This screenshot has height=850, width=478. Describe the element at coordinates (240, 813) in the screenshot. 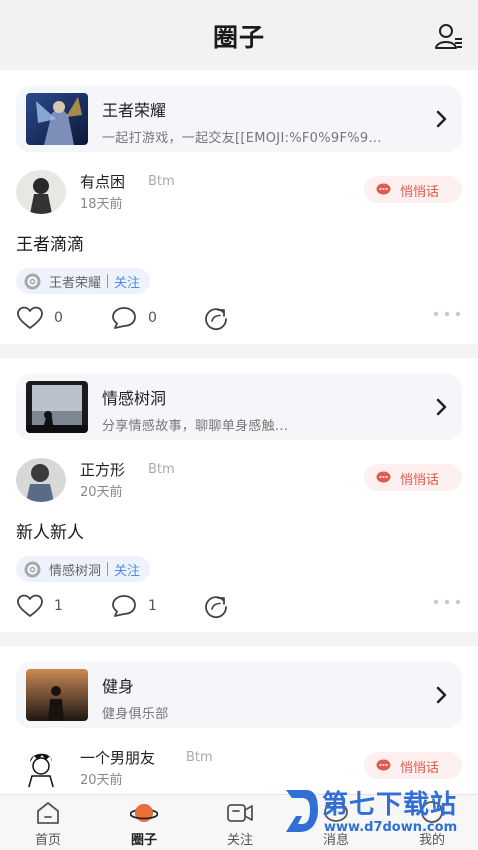

I see `video-camera-icon` at that location.